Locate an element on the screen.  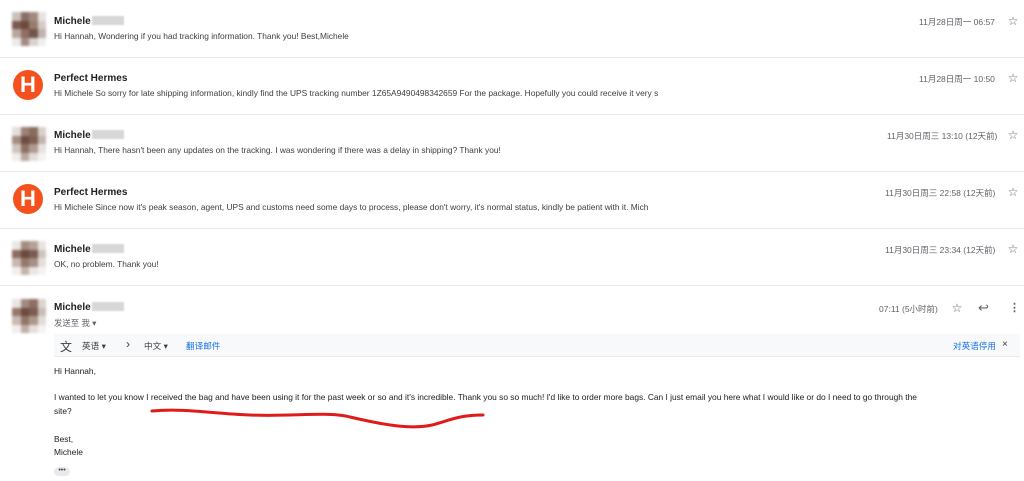
red-annotation-stroke is located at coordinates (317, 418).